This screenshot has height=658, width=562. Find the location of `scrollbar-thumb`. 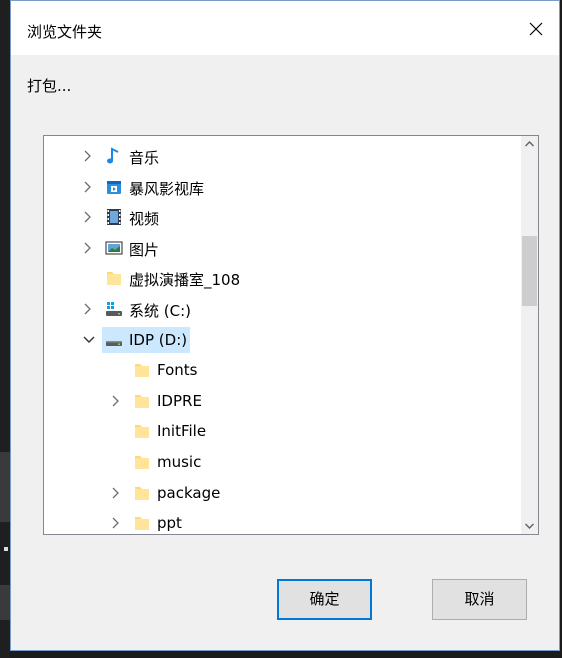

scrollbar-thumb is located at coordinates (529, 271).